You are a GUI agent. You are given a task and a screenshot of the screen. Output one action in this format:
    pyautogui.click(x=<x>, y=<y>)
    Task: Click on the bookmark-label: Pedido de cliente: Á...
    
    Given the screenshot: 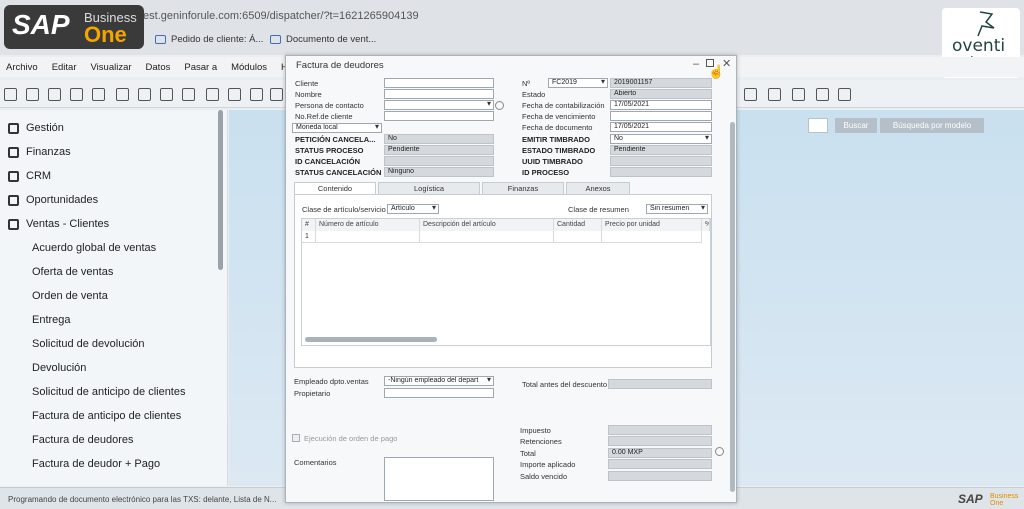 What is the action you would take?
    pyautogui.click(x=217, y=39)
    